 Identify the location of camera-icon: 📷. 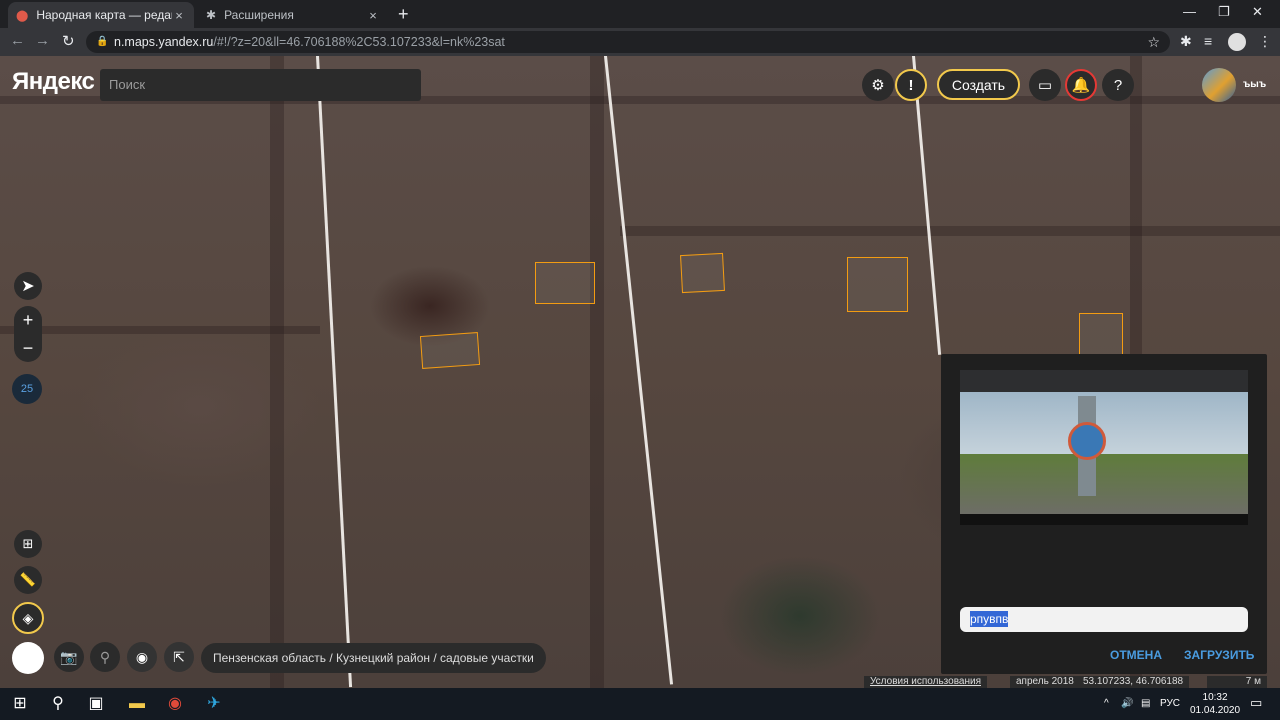
(69, 657).